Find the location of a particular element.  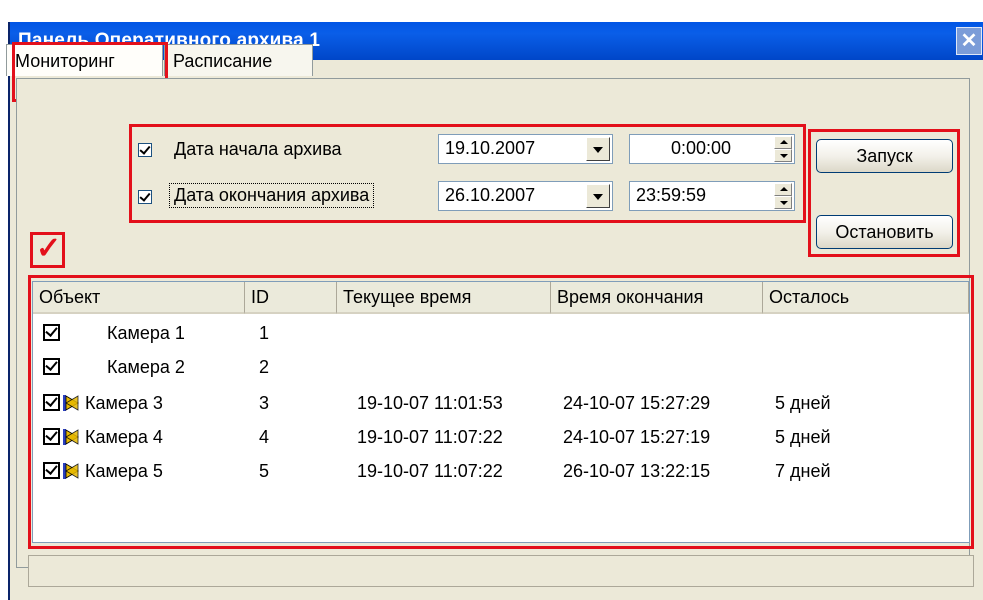

column-header-remaining: Осталось is located at coordinates (866, 298).